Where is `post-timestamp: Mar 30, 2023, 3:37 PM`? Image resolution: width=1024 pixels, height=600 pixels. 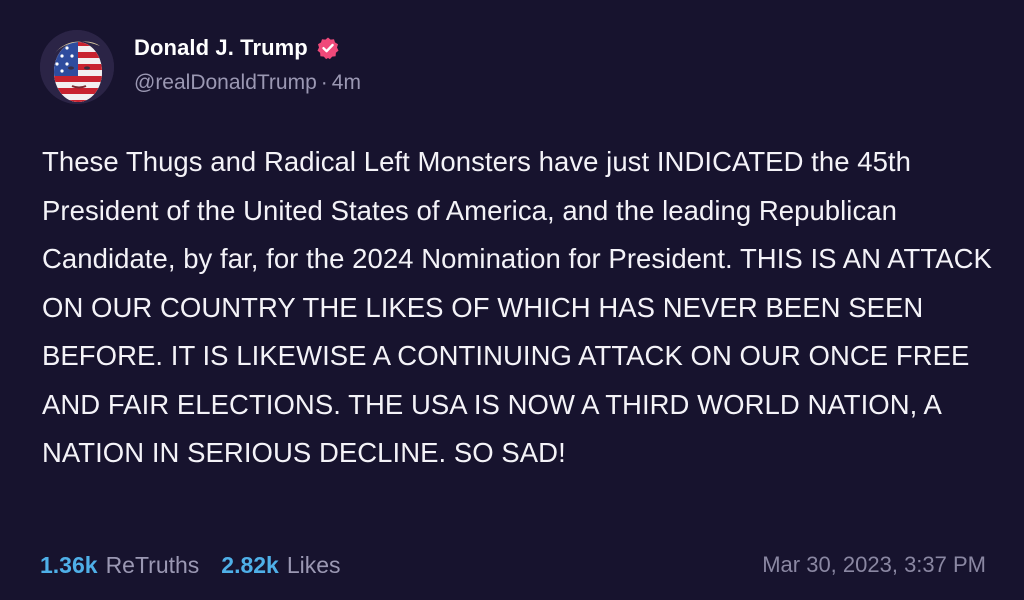
post-timestamp: Mar 30, 2023, 3:37 PM is located at coordinates (874, 565).